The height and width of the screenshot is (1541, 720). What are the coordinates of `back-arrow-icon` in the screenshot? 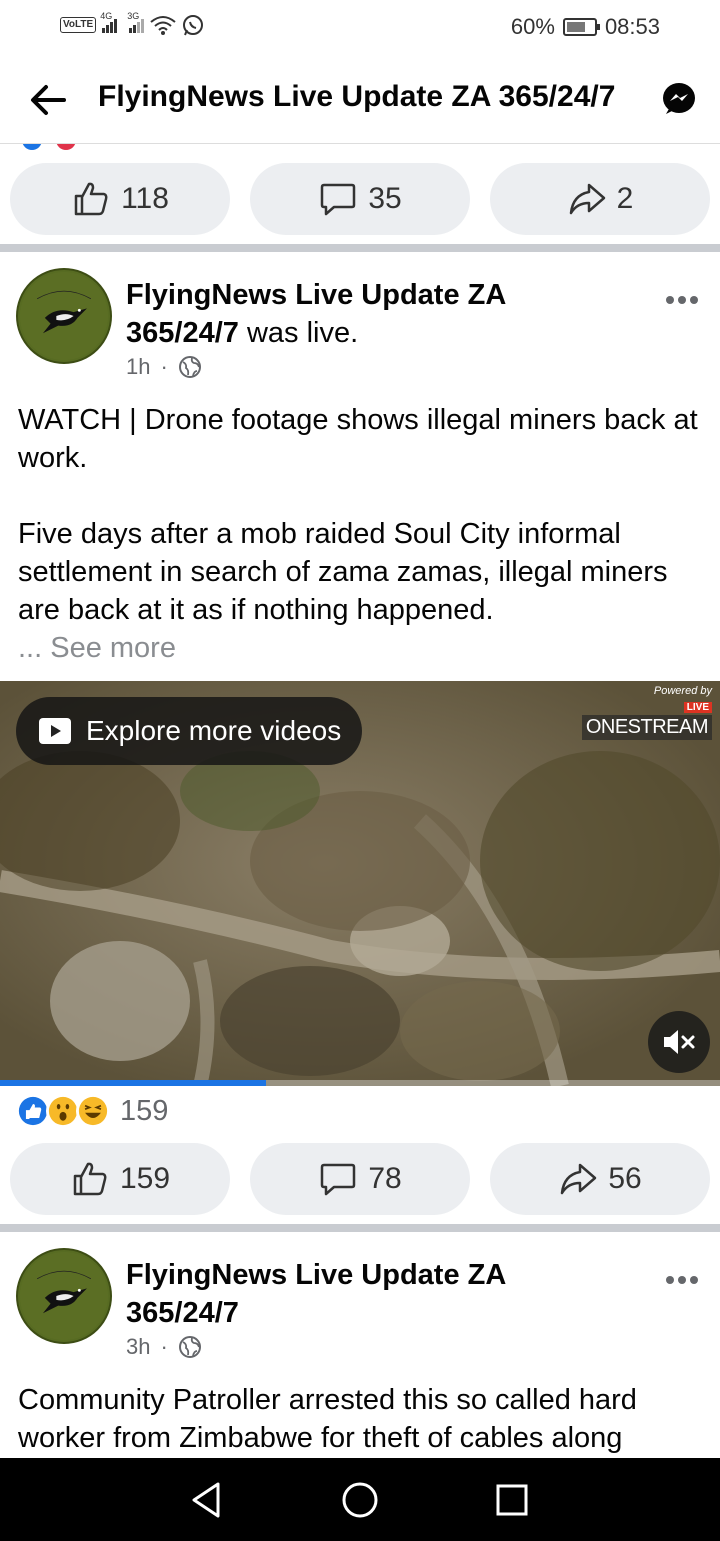 It's located at (48, 100).